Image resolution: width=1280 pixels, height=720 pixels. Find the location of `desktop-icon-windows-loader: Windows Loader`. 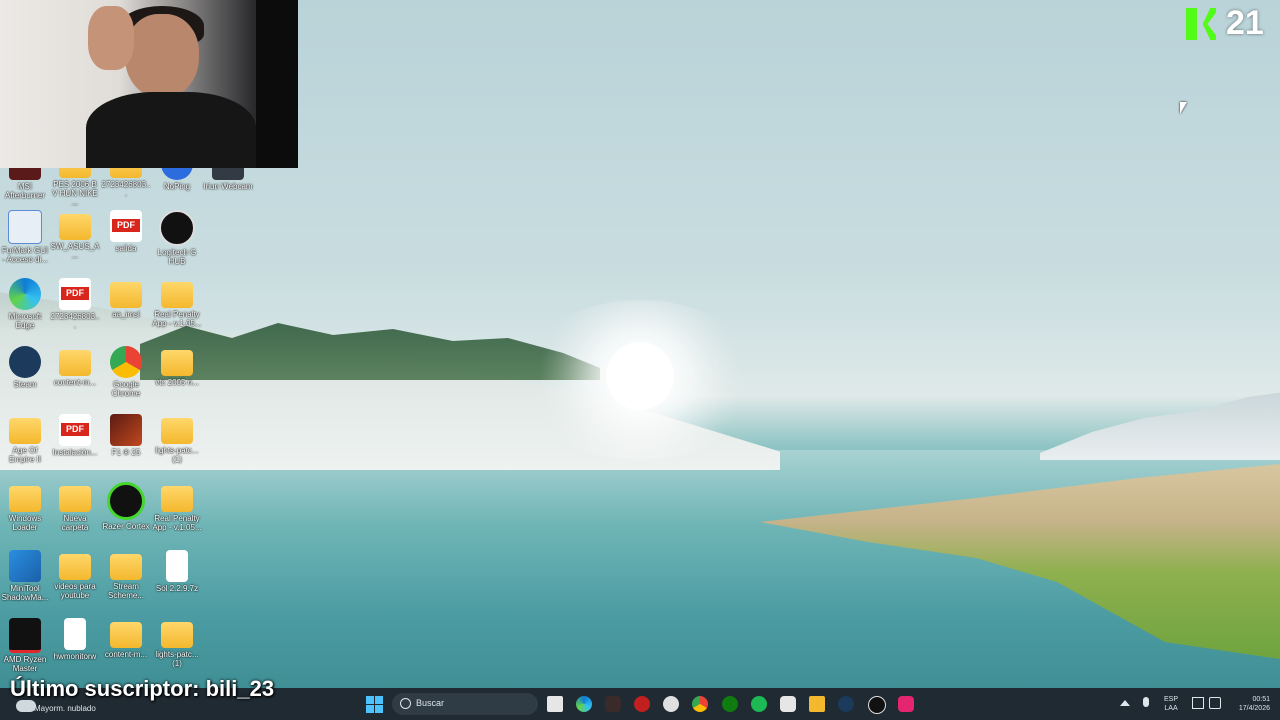

desktop-icon-windows-loader: Windows Loader is located at coordinates (25, 507).